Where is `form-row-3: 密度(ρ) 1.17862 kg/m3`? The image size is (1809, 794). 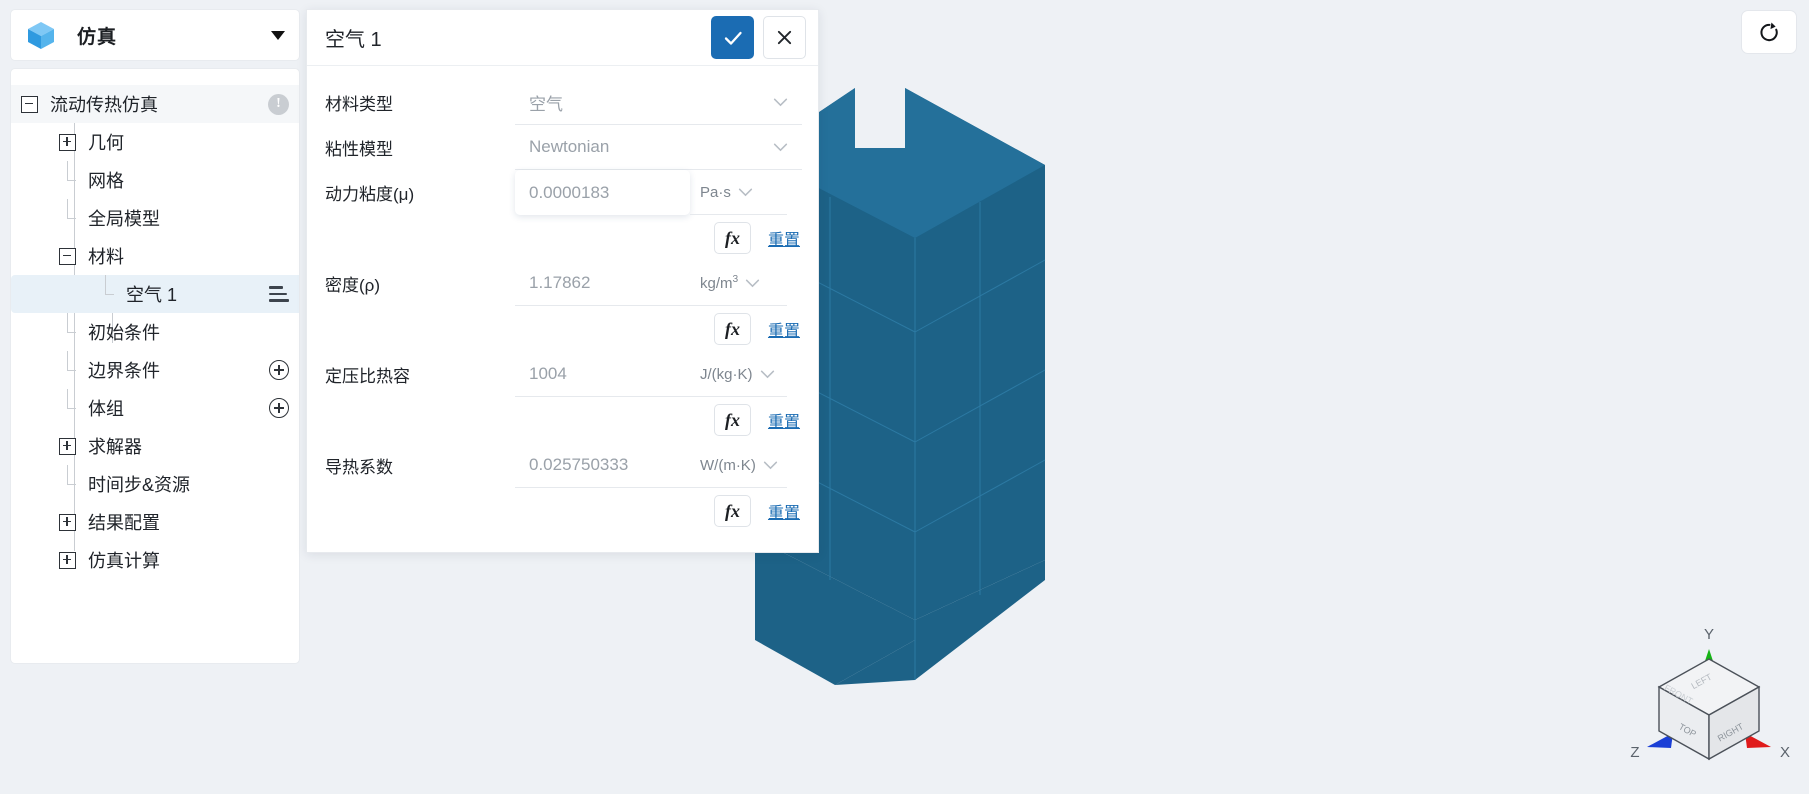
form-row-3: 密度(ρ) 1.17862 kg/m3 is located at coordinates (562, 283).